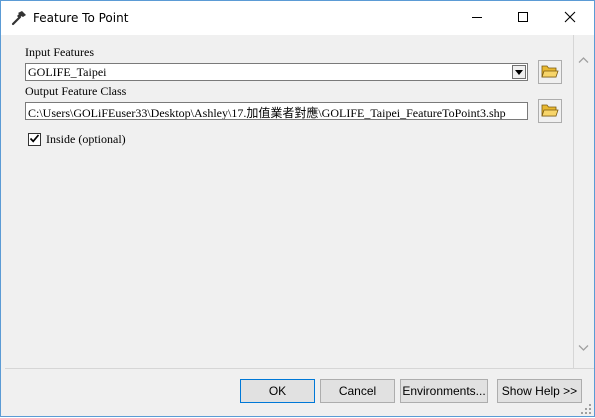 The width and height of the screenshot is (595, 418). Describe the element at coordinates (519, 72) in the screenshot. I see `chevron-down-icon` at that location.